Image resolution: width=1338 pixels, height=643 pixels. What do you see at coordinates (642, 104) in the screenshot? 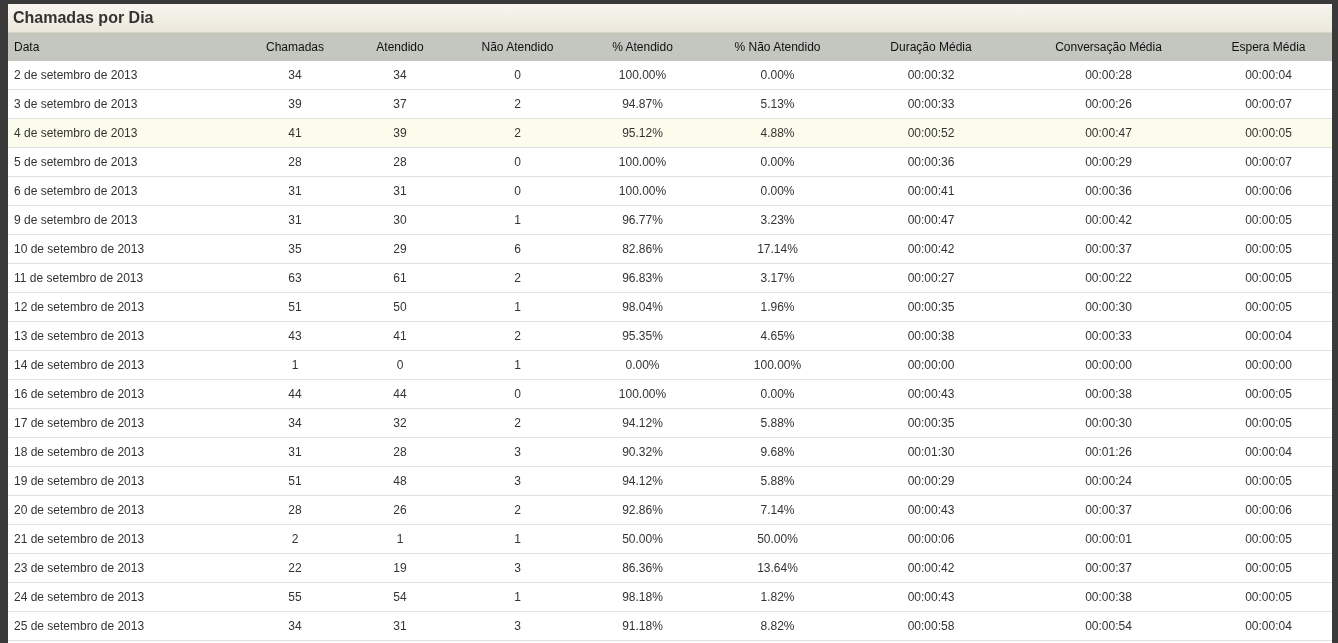
I see `table-cell: 94.87%` at bounding box center [642, 104].